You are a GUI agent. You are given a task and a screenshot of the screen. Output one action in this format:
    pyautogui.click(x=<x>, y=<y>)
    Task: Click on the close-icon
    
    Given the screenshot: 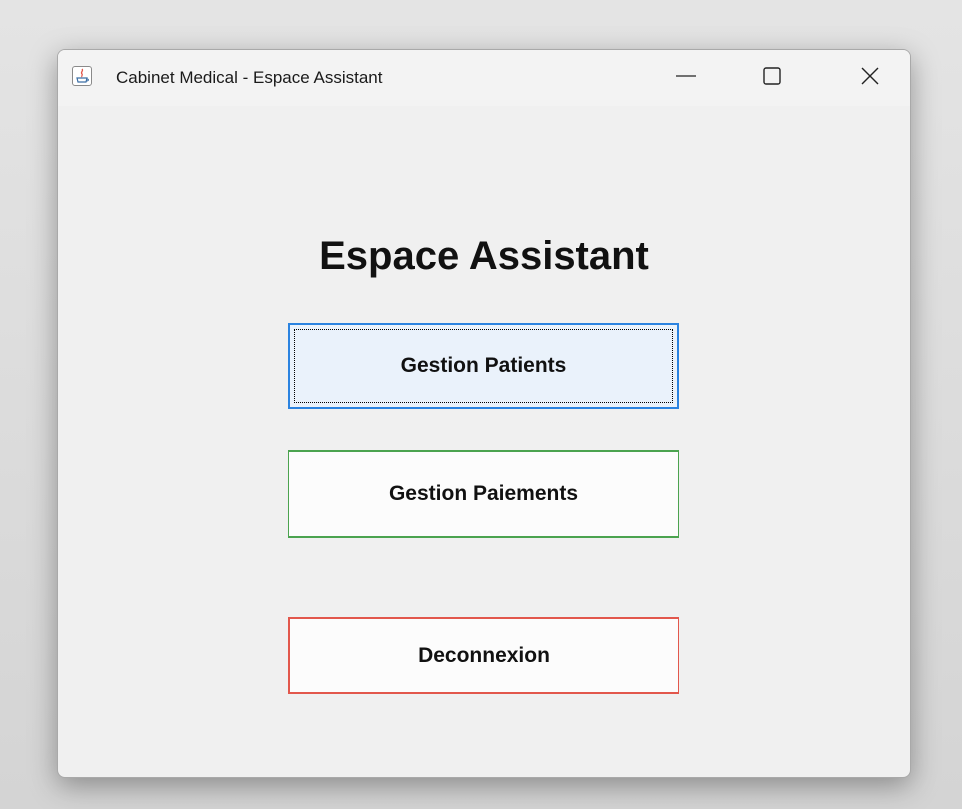 What is the action you would take?
    pyautogui.click(x=870, y=78)
    